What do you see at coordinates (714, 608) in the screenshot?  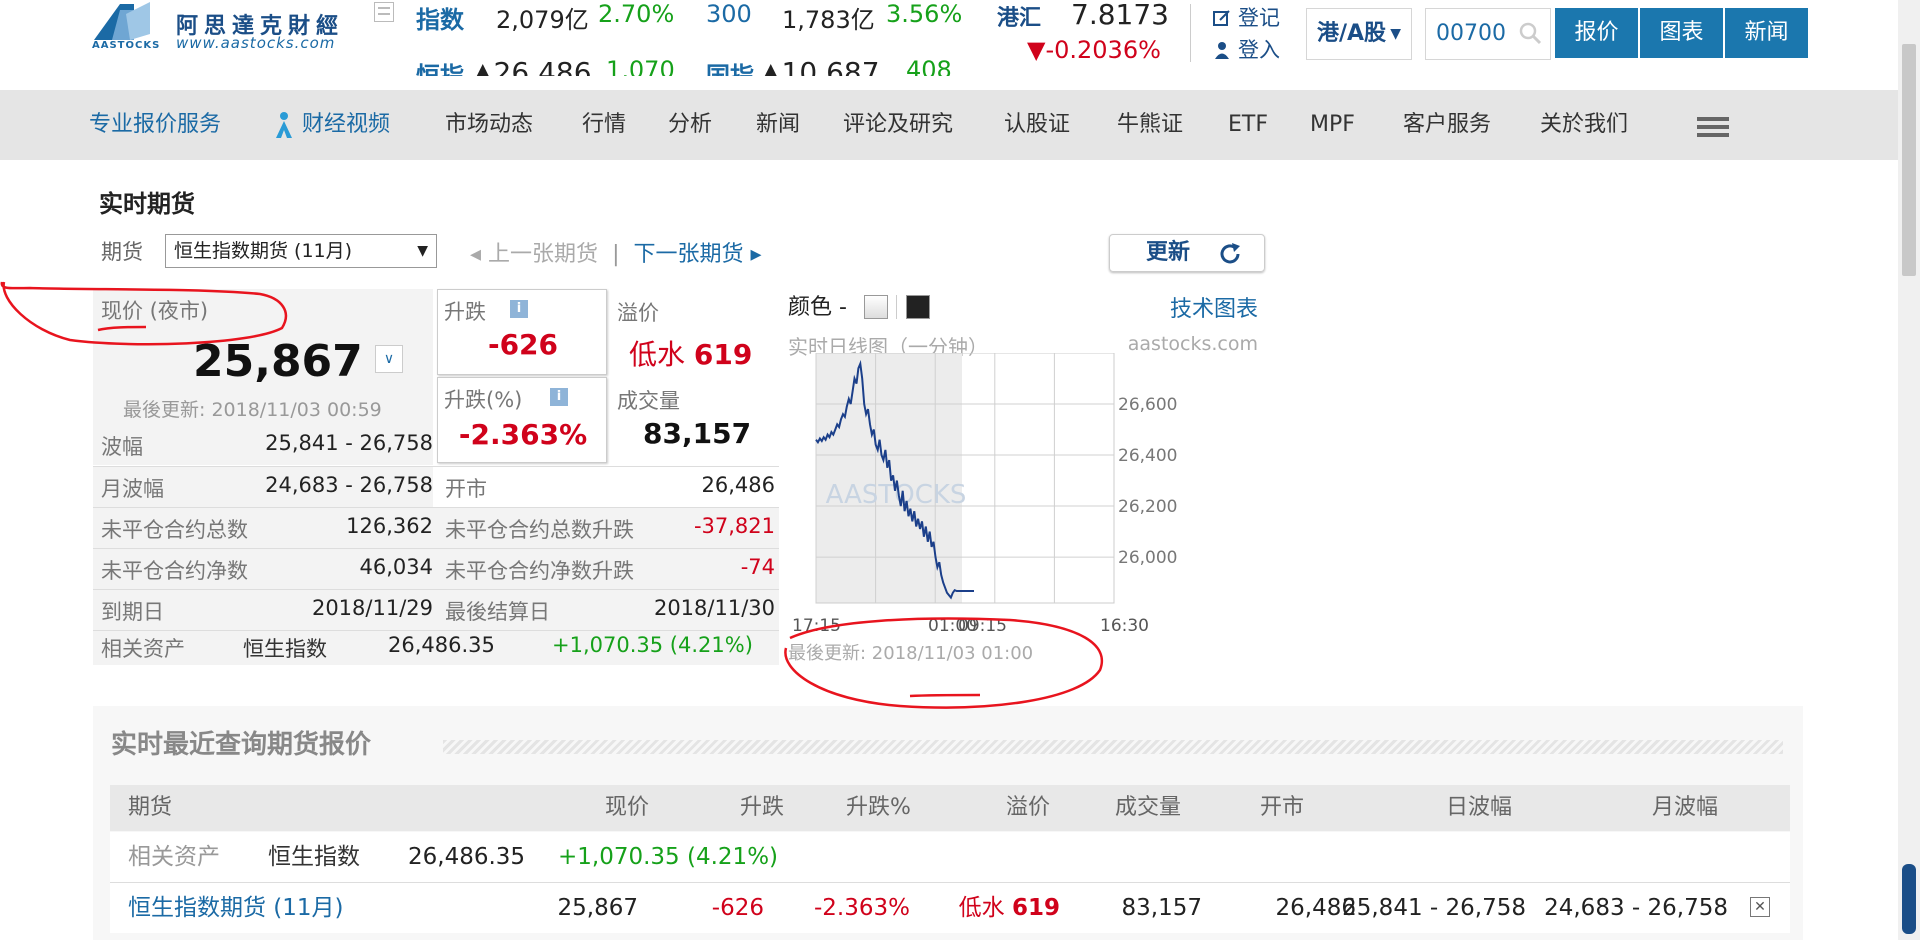 I see `settle-value: 2018/11/30` at bounding box center [714, 608].